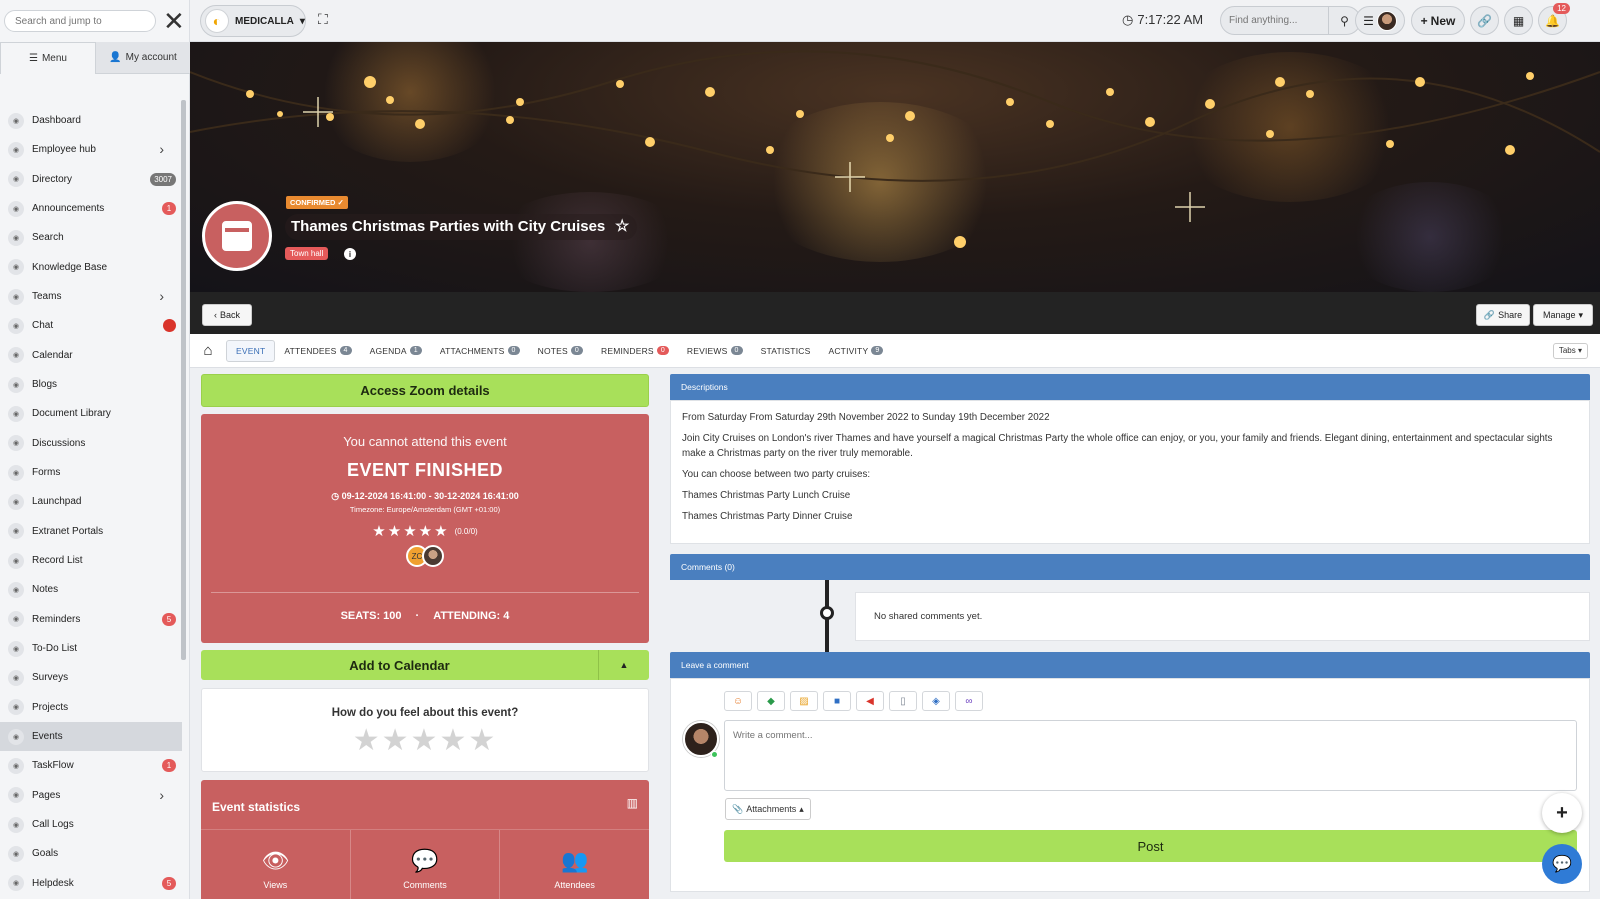 The image size is (1600, 899). Describe the element at coordinates (715, 351) in the screenshot. I see `tab-reviews: Reviews 0` at that location.